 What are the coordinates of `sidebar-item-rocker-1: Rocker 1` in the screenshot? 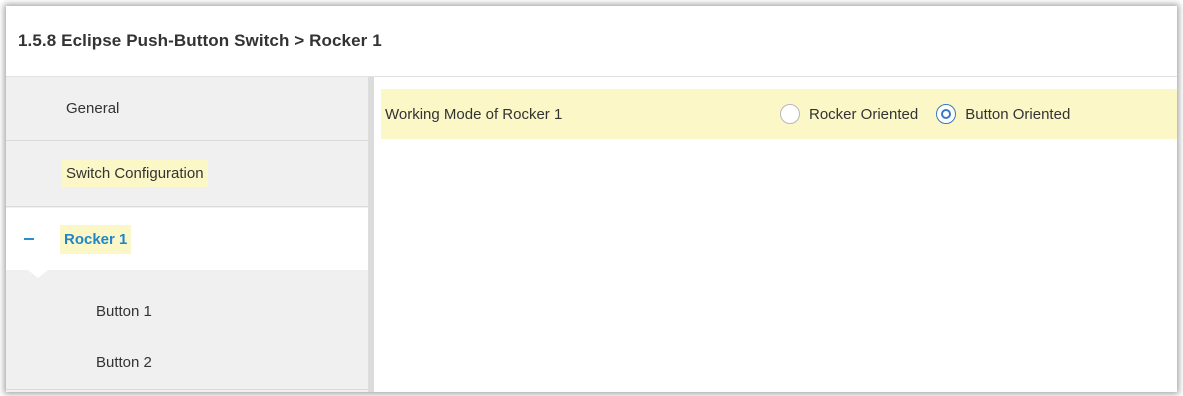 It's located at (187, 239).